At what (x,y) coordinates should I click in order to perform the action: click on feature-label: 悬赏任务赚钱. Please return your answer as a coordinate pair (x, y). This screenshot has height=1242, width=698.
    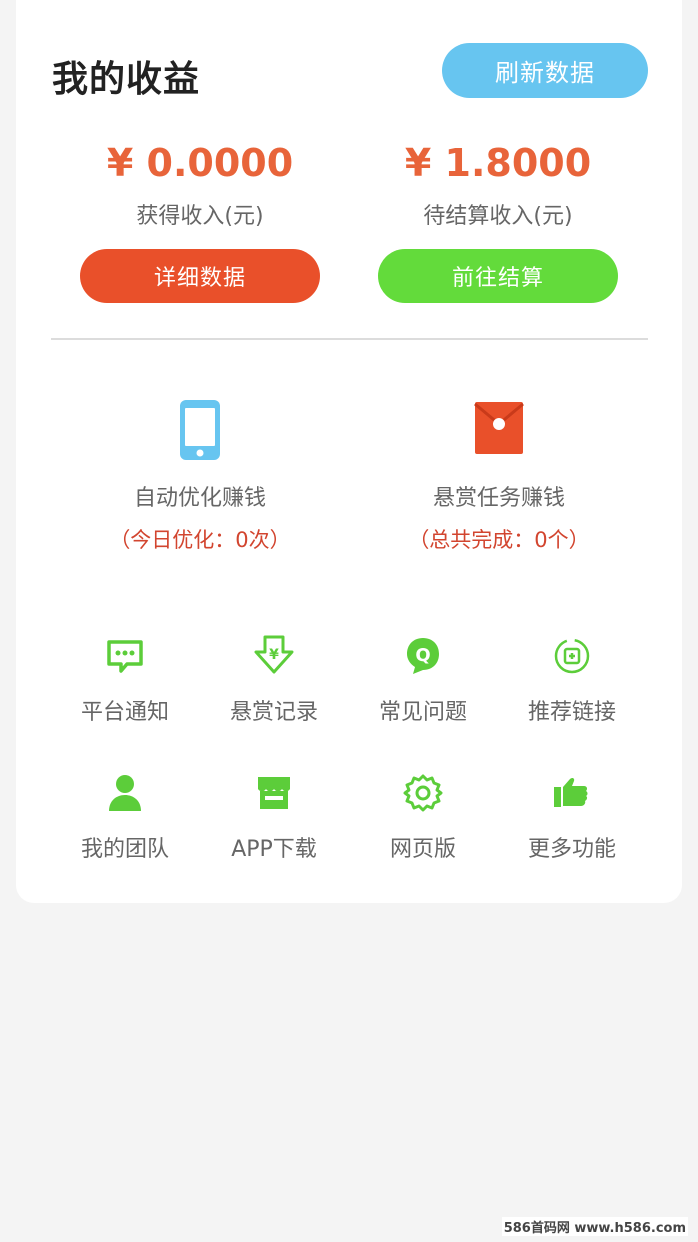
    Looking at the image, I should click on (498, 498).